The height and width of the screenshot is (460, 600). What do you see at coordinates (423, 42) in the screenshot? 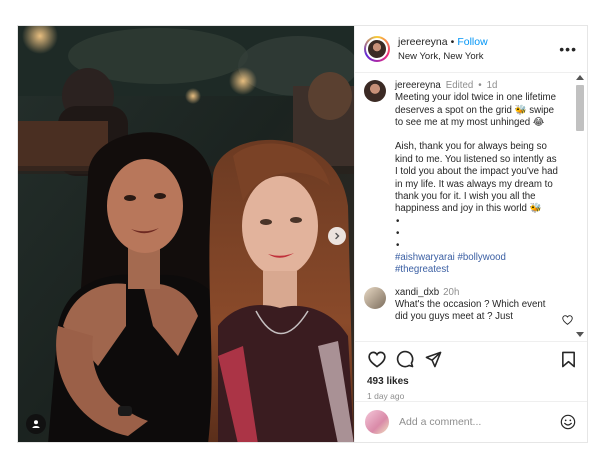
I see `author-username: jereereyna` at bounding box center [423, 42].